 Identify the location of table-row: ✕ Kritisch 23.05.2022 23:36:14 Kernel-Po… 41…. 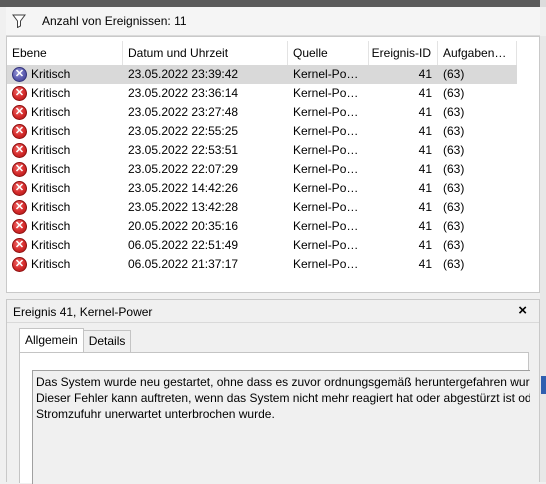
(262, 93).